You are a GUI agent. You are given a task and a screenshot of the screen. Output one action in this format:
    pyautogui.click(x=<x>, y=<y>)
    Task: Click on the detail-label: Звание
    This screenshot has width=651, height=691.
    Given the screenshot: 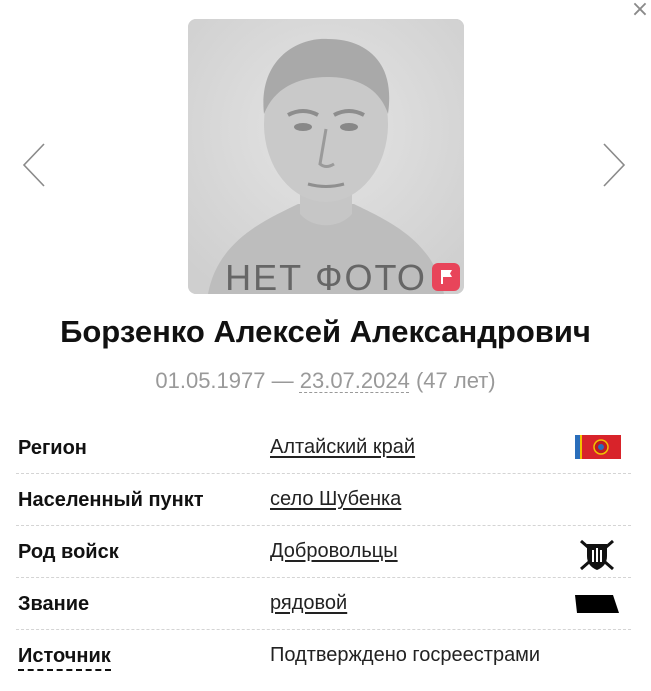 What is the action you would take?
    pyautogui.click(x=54, y=604)
    